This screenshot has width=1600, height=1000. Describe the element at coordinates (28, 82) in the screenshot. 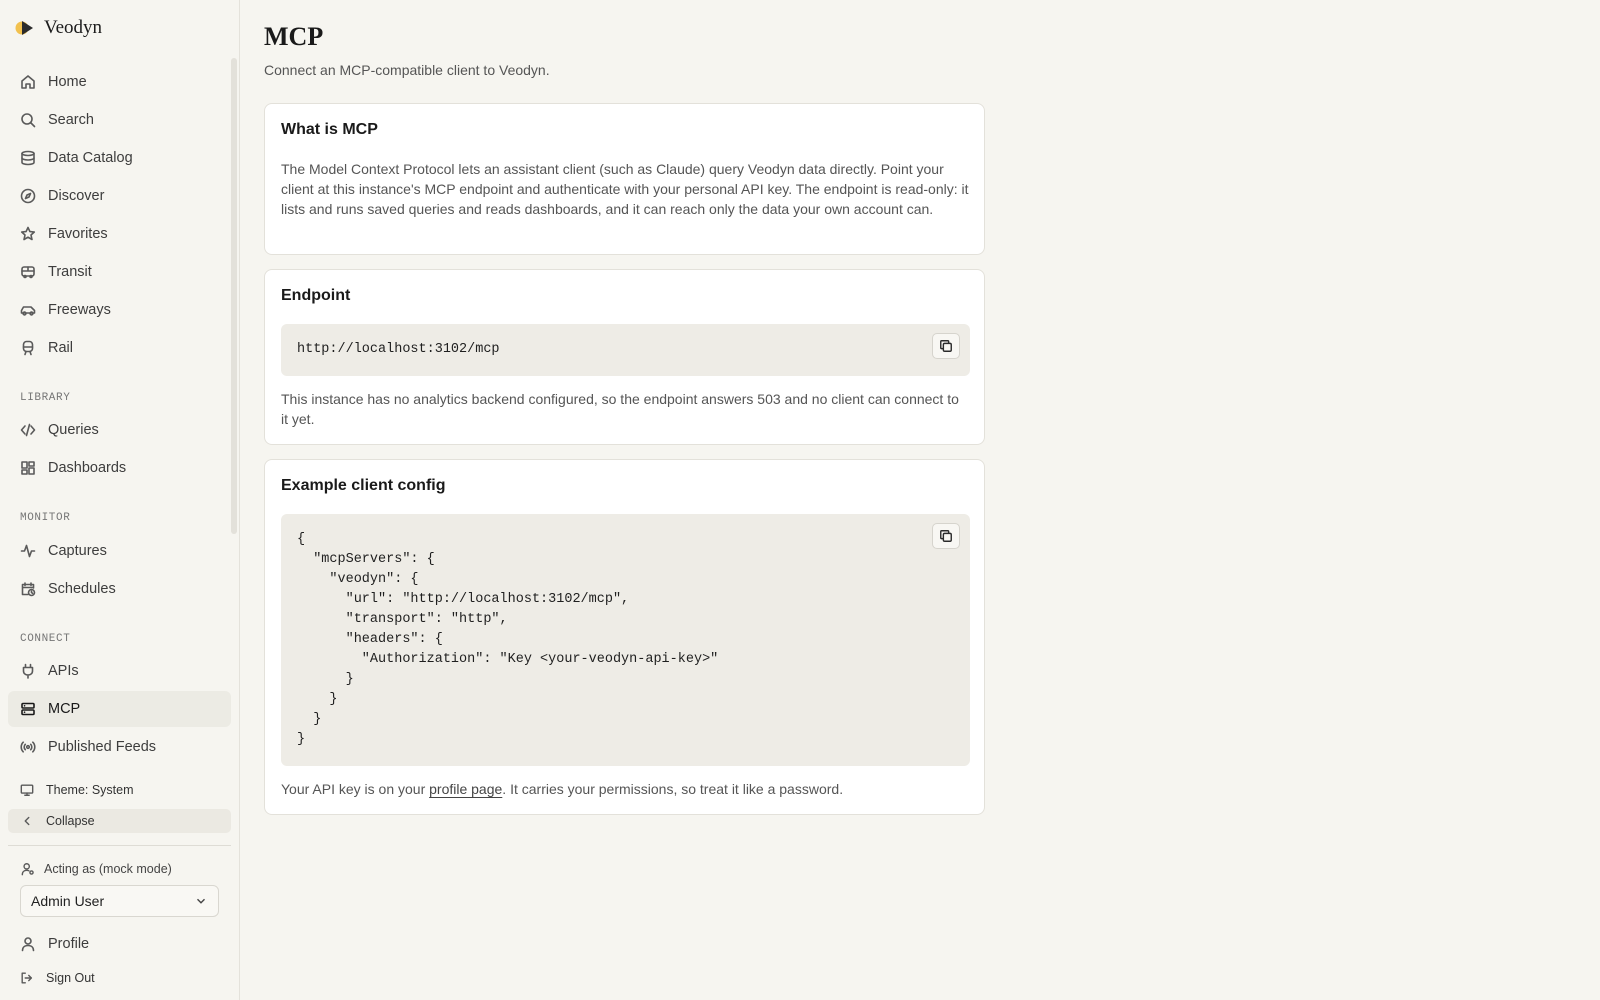

I see `home-icon` at that location.